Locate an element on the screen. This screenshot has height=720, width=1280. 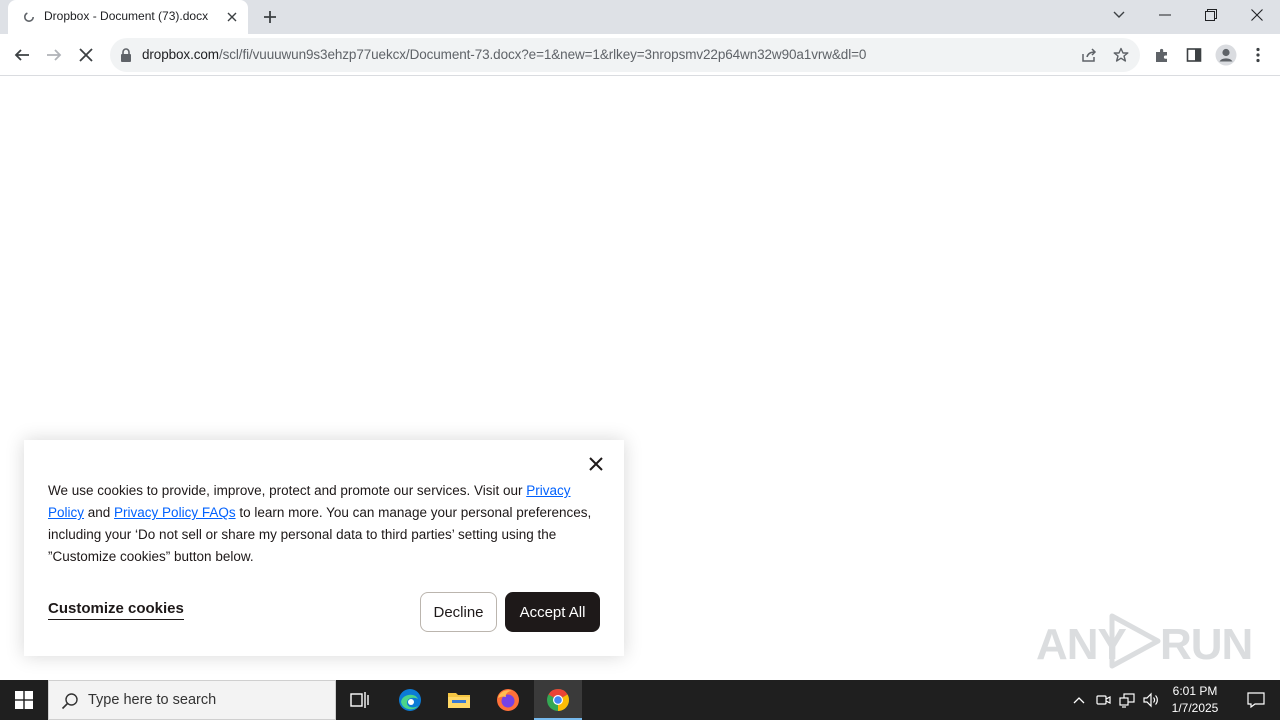
url-host: dropbox.com is located at coordinates (180, 54).